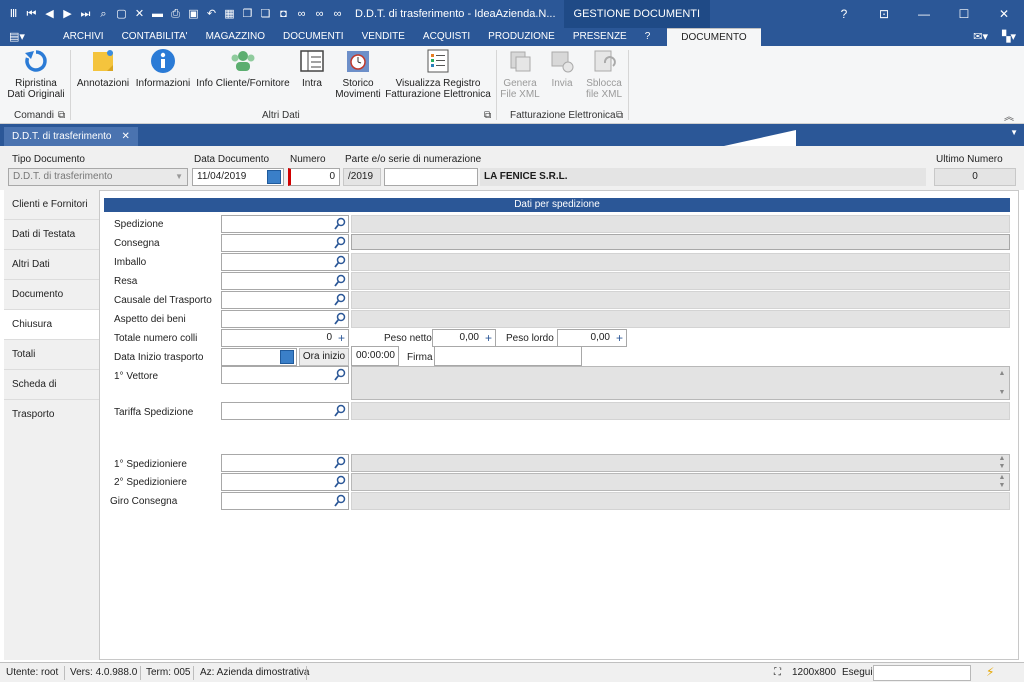  Describe the element at coordinates (85, 14) in the screenshot. I see `last-record-icon: ⏭` at that location.